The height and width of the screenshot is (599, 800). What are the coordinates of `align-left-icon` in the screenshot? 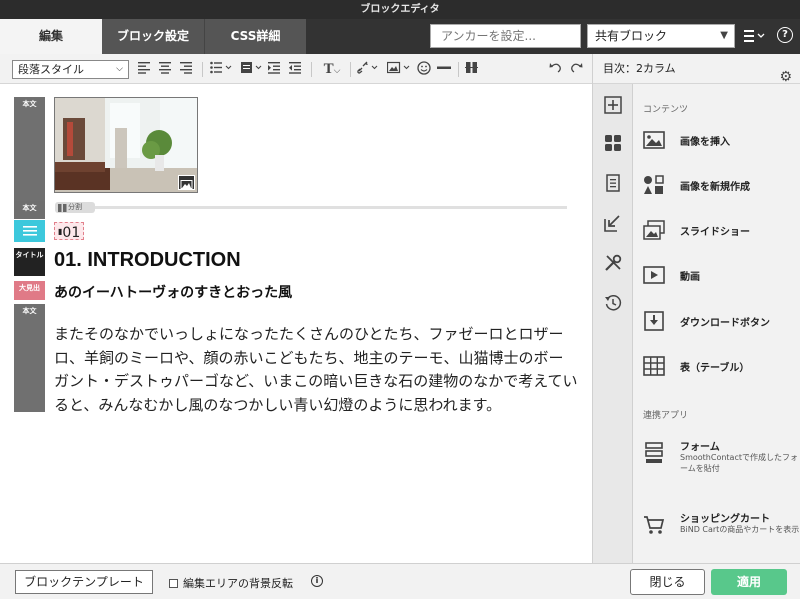 It's located at (145, 69).